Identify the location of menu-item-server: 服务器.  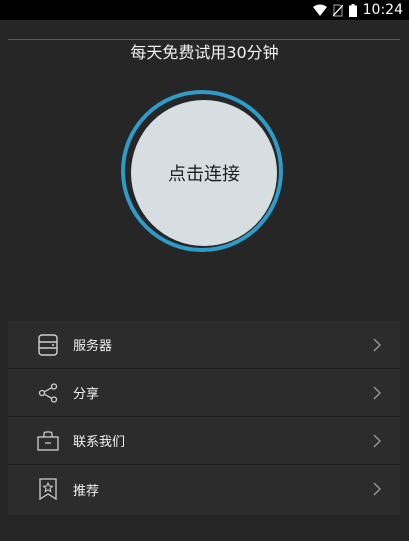
(204, 345).